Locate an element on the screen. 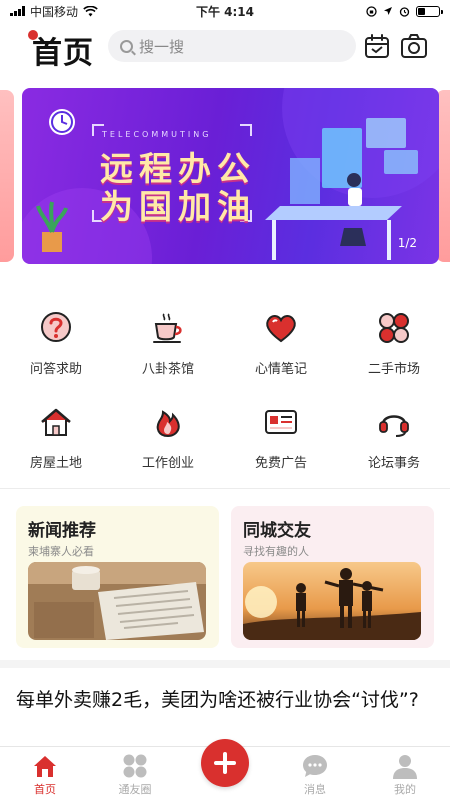 The image size is (450, 800). profile-icon is located at coordinates (405, 767).